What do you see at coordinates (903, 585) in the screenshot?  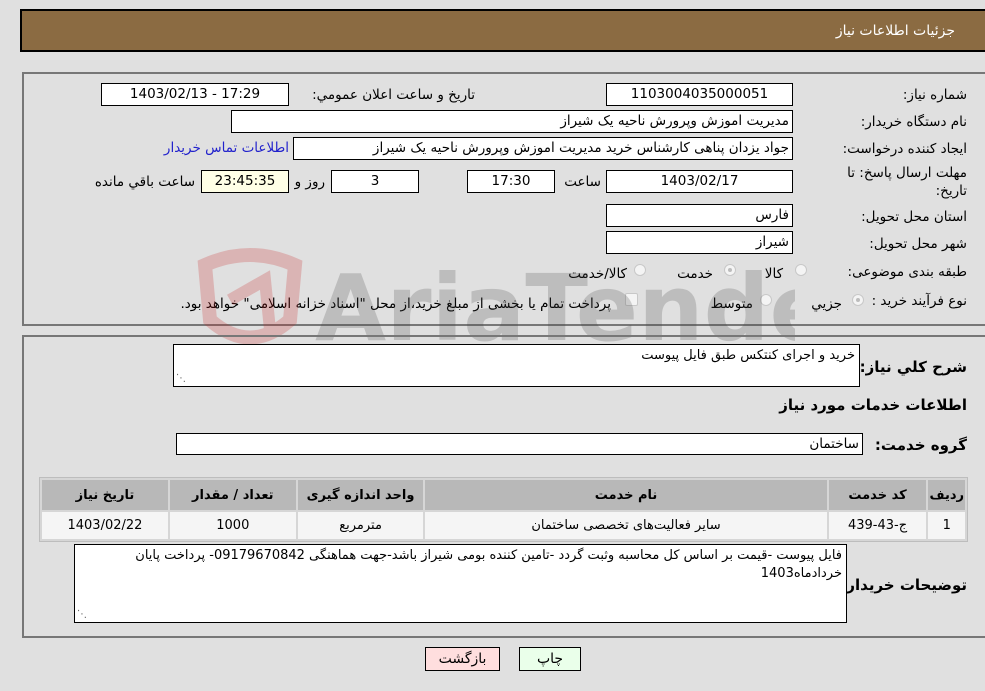 I see `buyer-notes-label: توضیحات خریدار:` at bounding box center [903, 585].